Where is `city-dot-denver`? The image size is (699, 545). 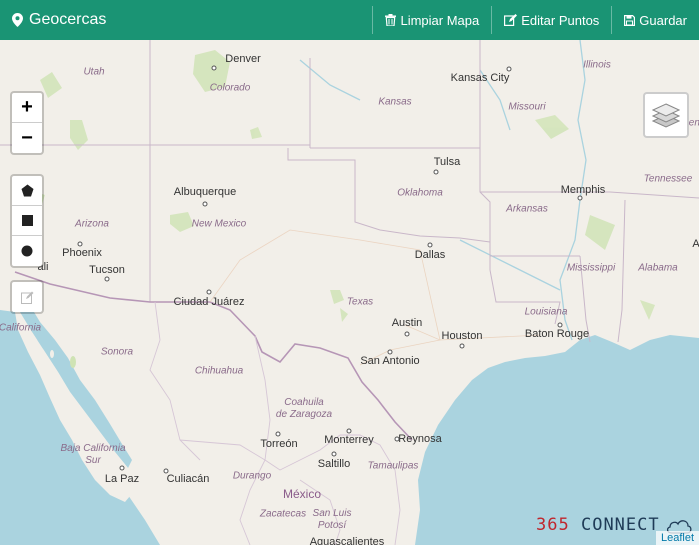
city-dot-denver is located at coordinates (214, 68).